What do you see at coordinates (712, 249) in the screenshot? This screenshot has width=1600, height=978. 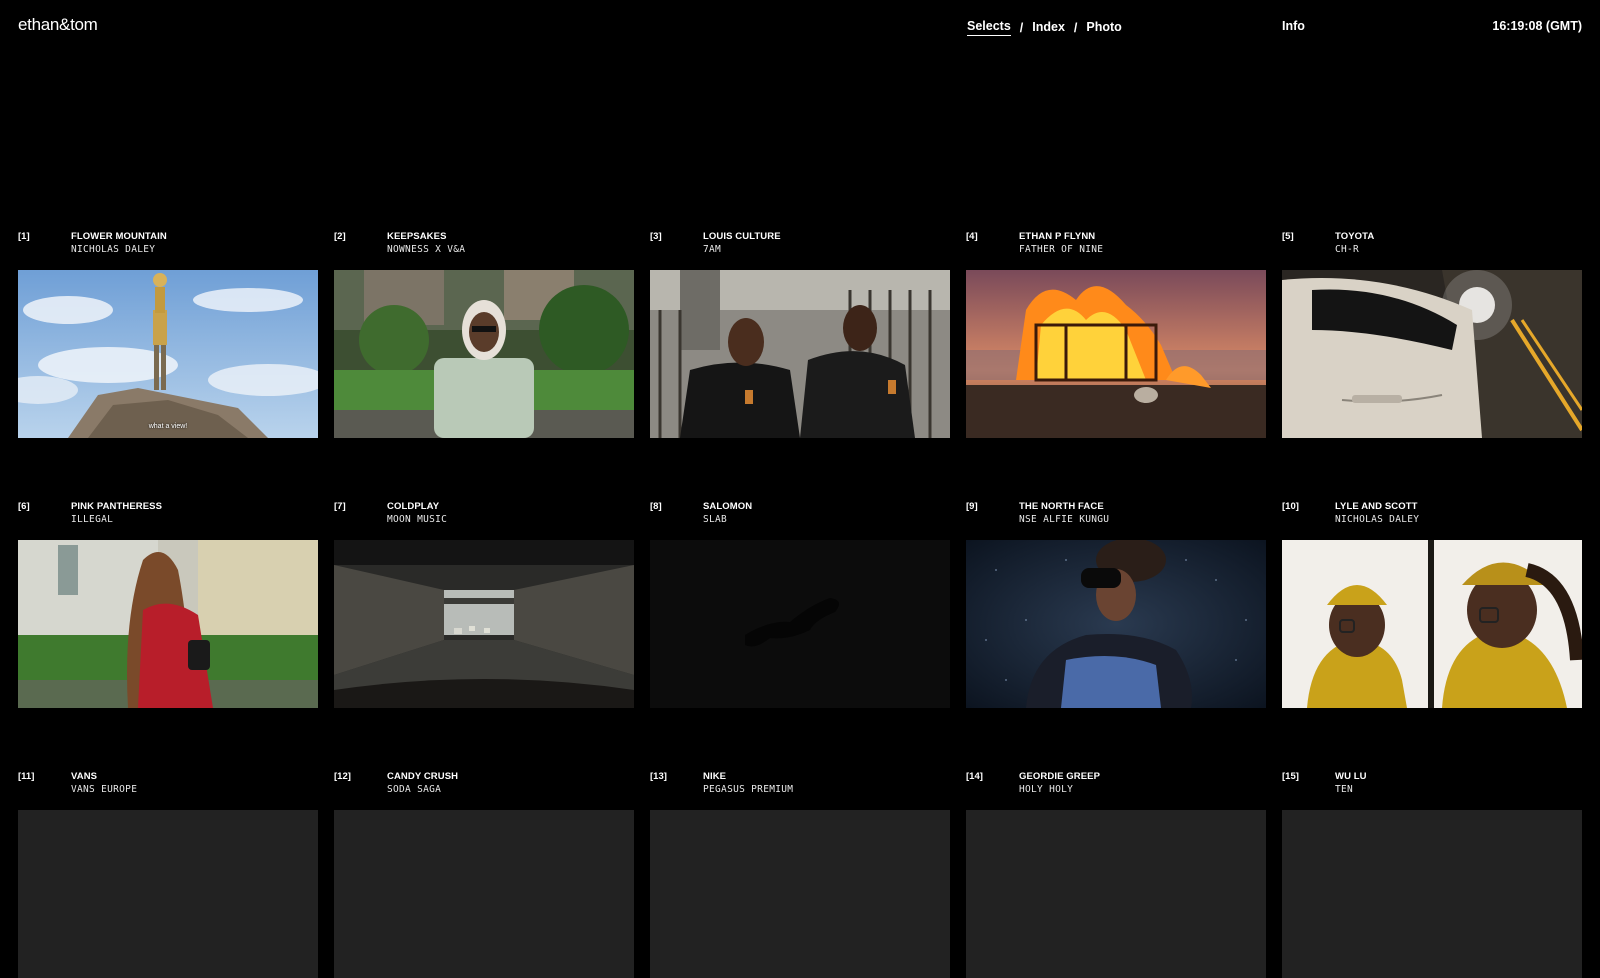 I see `project-subtitle: 7AM` at bounding box center [712, 249].